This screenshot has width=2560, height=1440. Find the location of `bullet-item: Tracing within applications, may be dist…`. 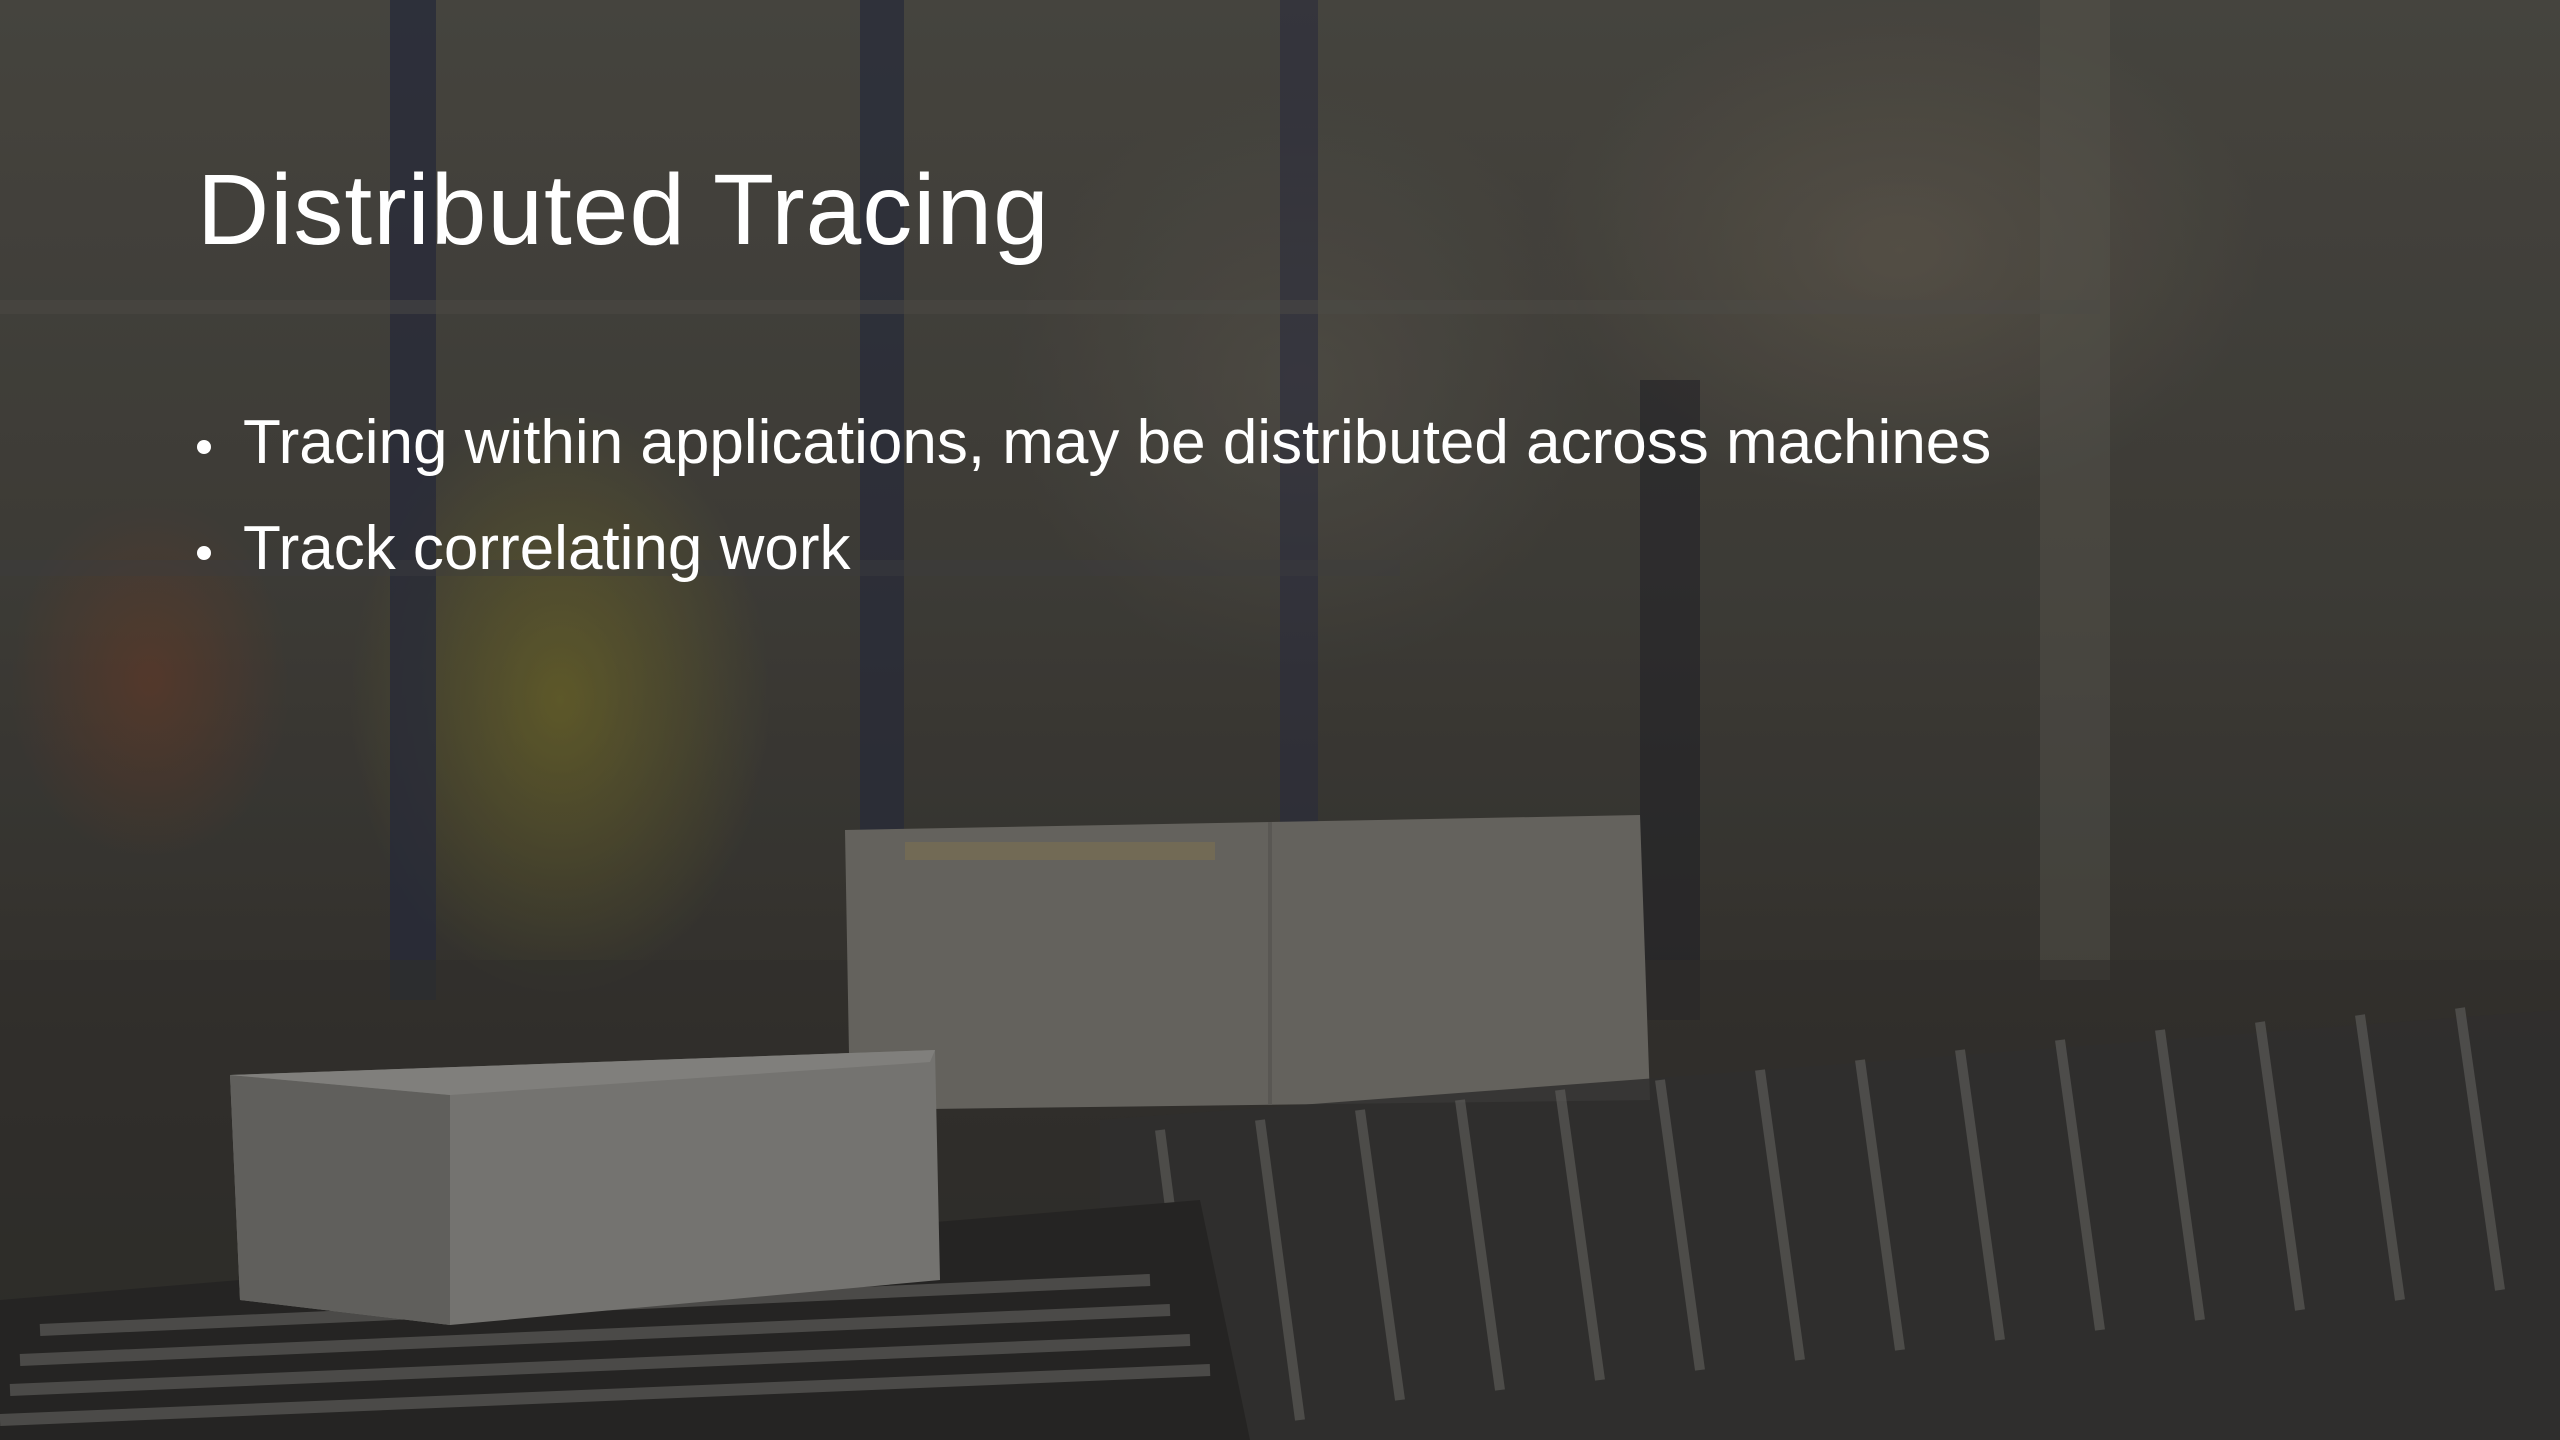

bullet-item: Tracing within applications, may be dist… is located at coordinates (1094, 443).